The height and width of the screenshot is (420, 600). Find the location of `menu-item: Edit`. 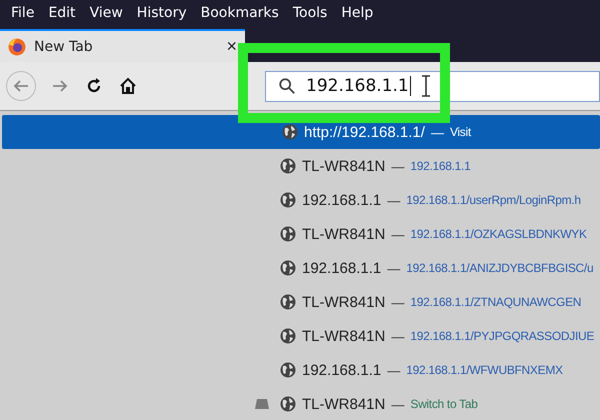

menu-item: Edit is located at coordinates (62, 12).